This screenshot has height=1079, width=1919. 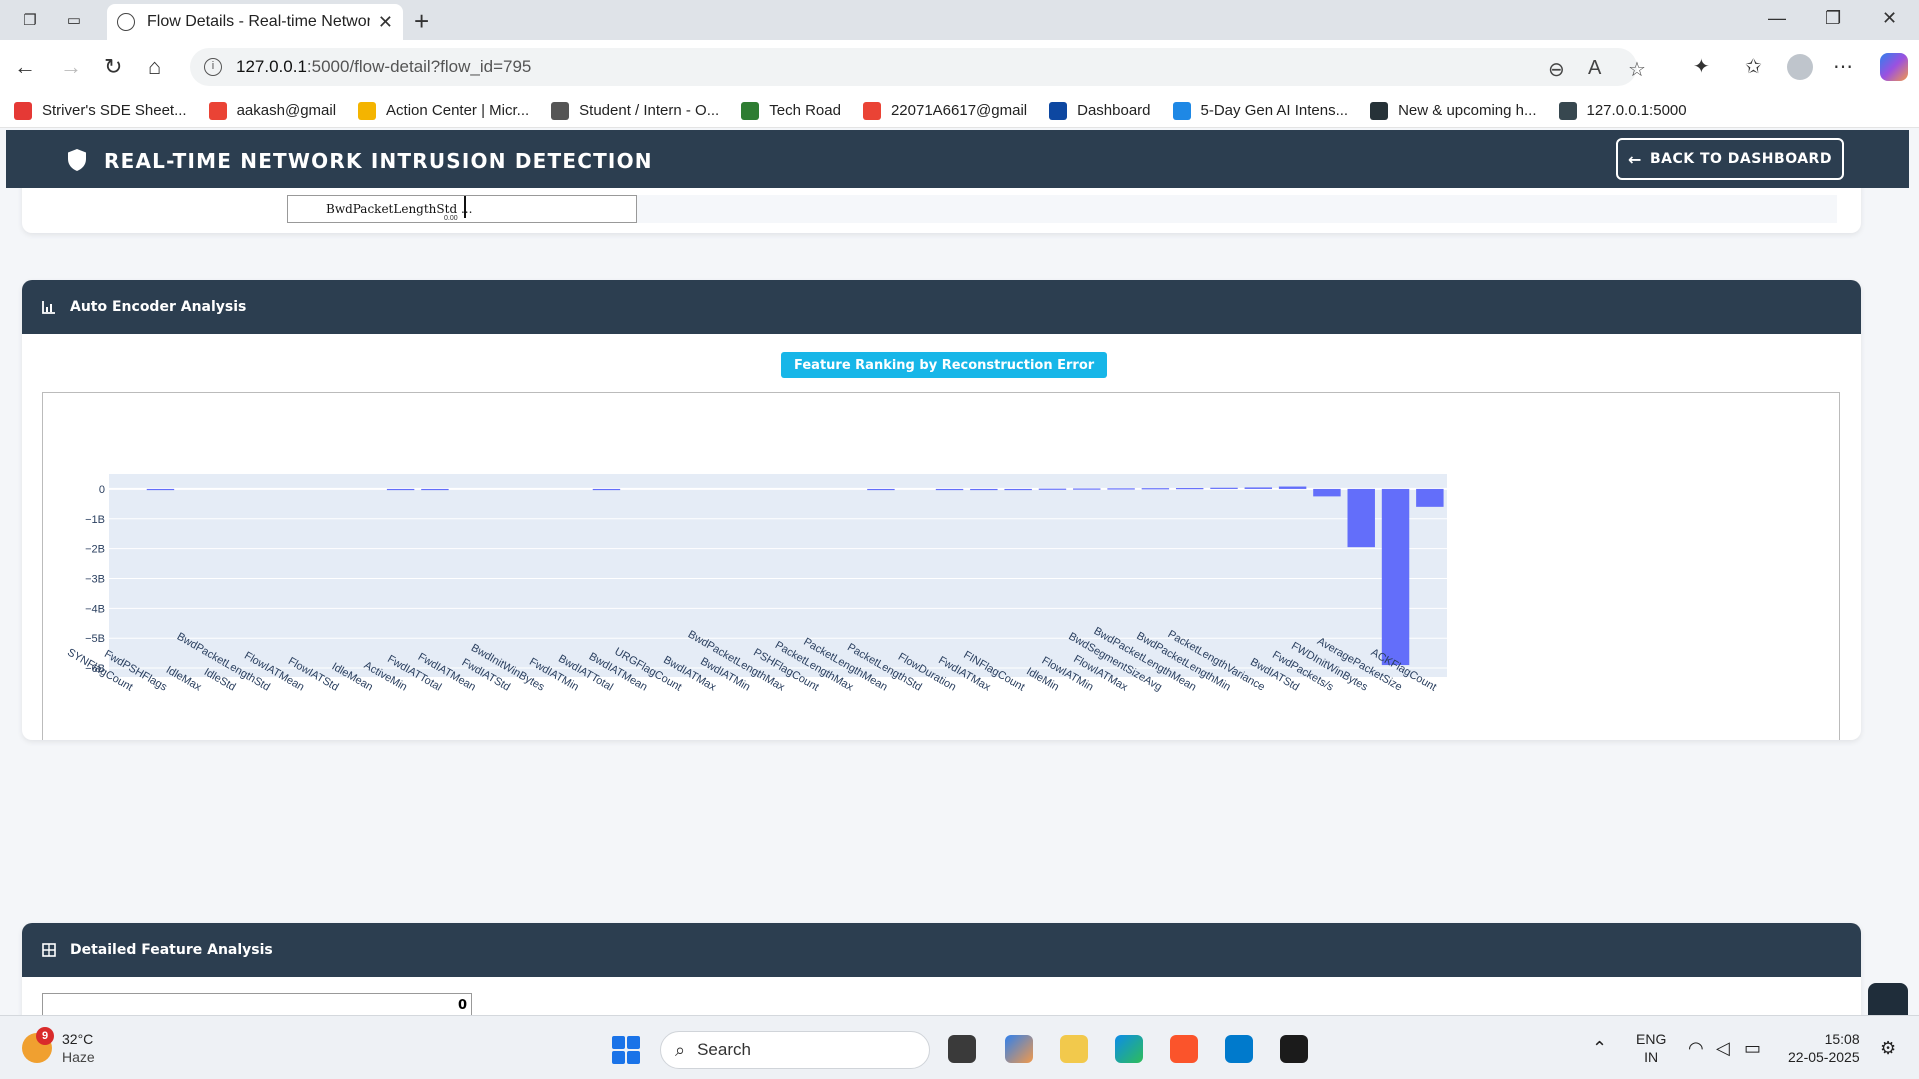 I want to click on reload-icon: ↻, so click(x=113, y=67).